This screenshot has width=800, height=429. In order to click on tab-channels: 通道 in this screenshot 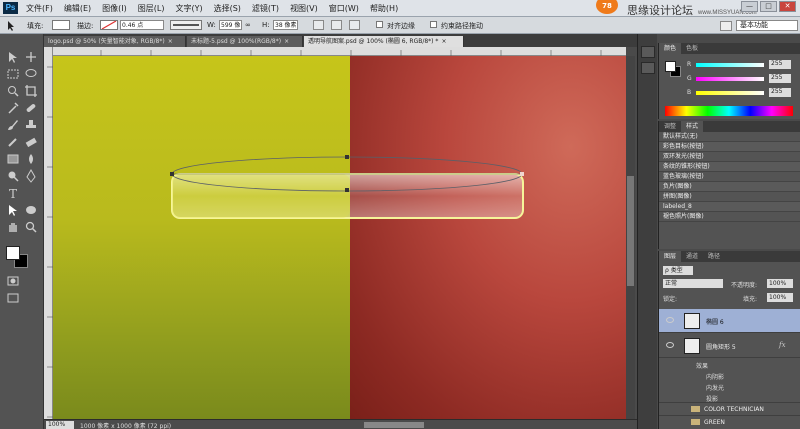, I will do `click(692, 256)`.